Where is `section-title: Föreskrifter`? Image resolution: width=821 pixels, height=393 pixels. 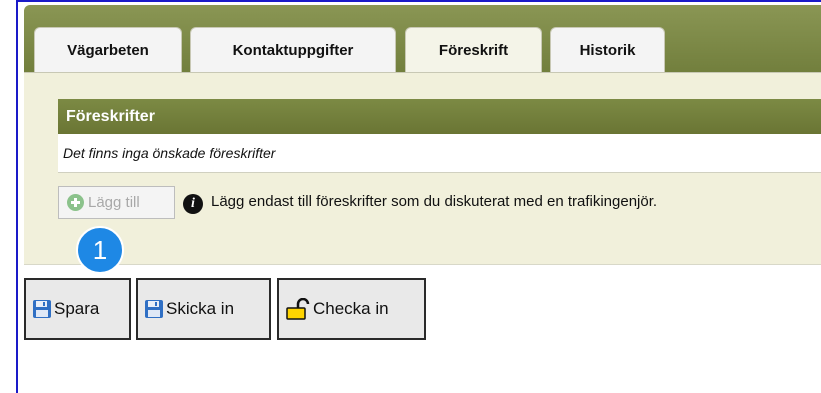 section-title: Föreskrifter is located at coordinates (110, 116).